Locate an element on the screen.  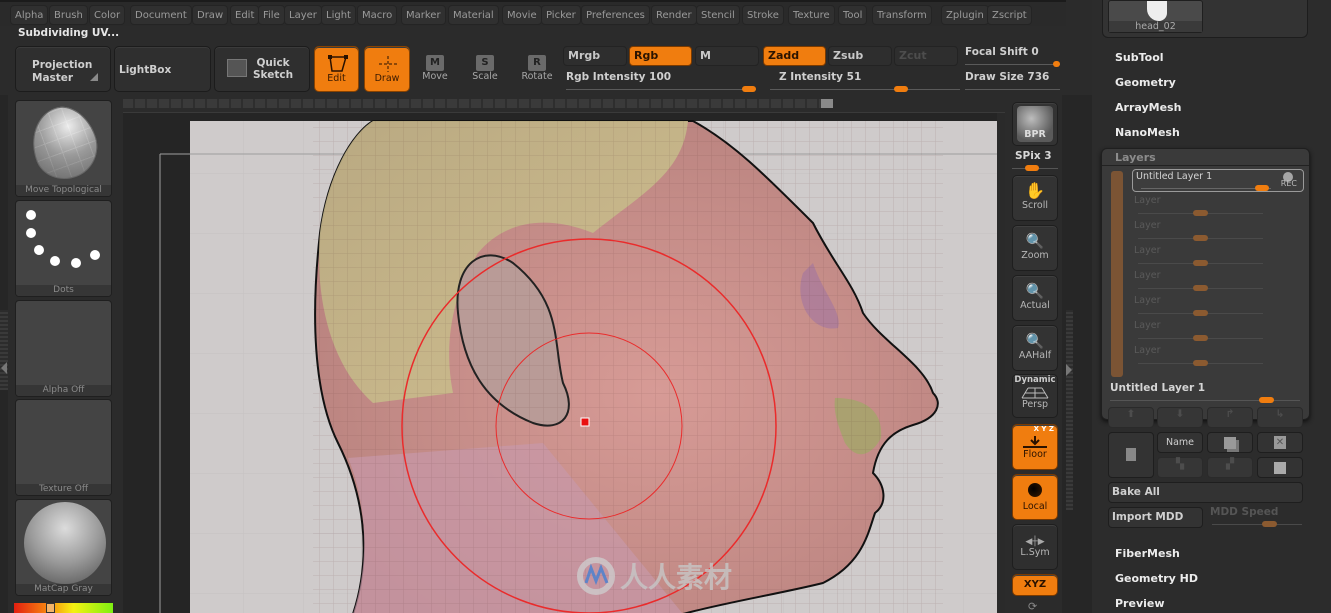
focal-shift-slider is located at coordinates (1012, 64).